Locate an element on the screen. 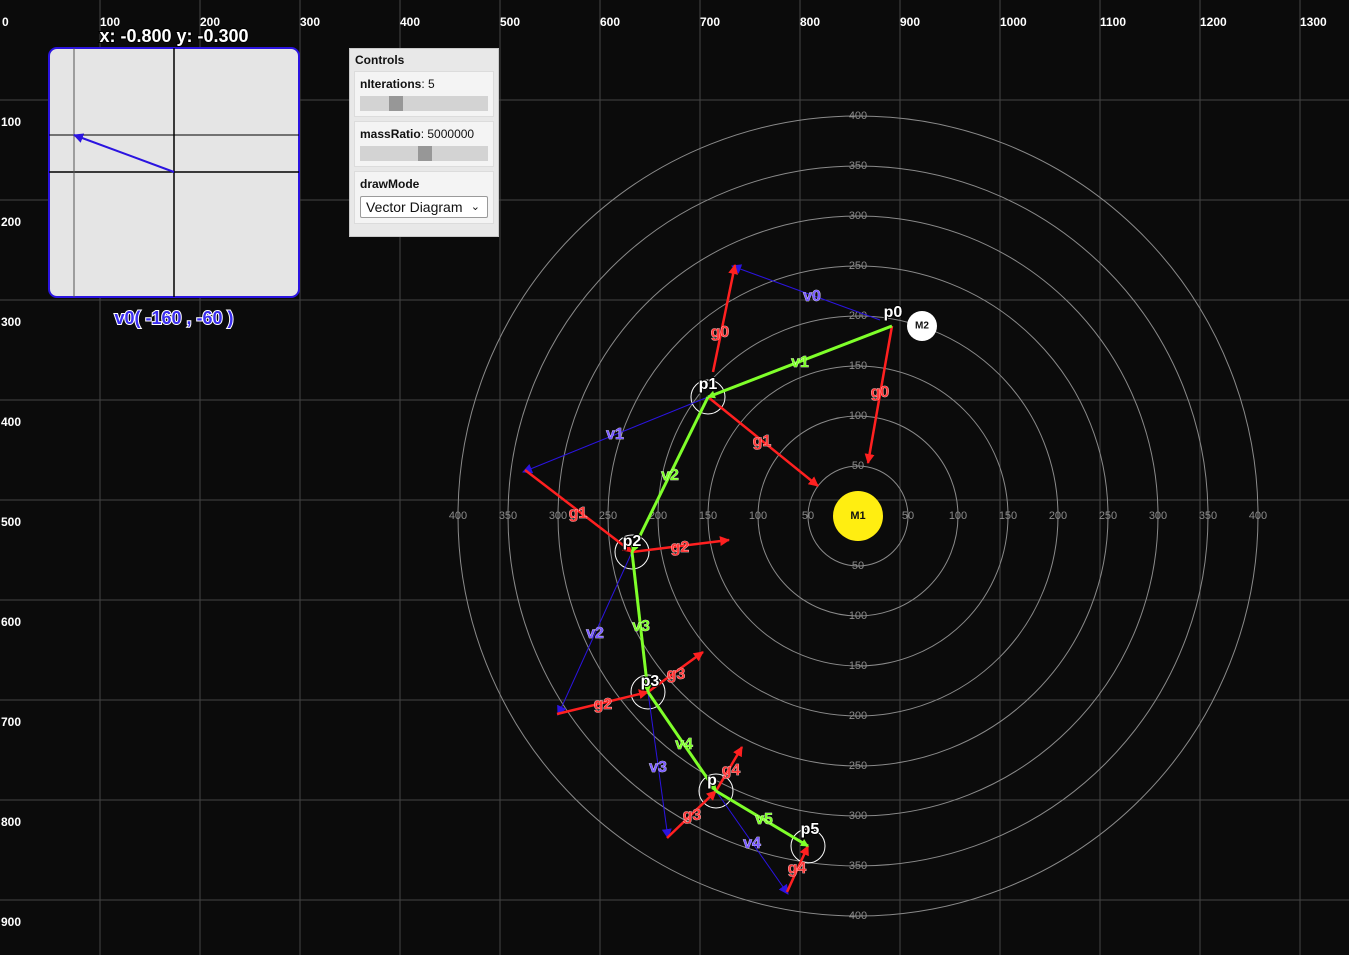 The height and width of the screenshot is (955, 1349). pad-readout: x: -0.800 y: -0.300 is located at coordinates (173, 36).